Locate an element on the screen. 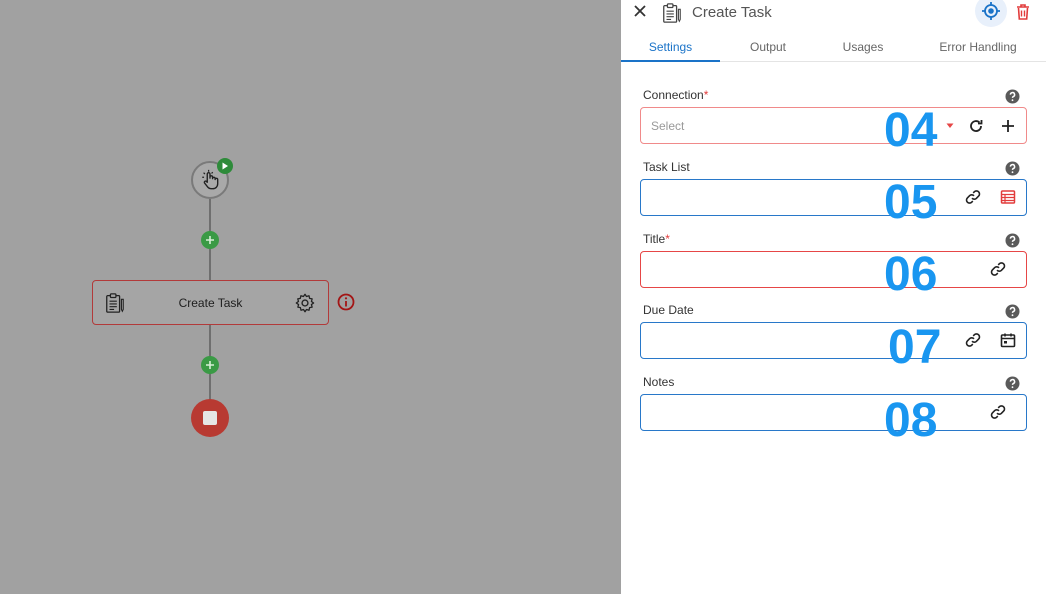  calendar-icon is located at coordinates (1008, 340).